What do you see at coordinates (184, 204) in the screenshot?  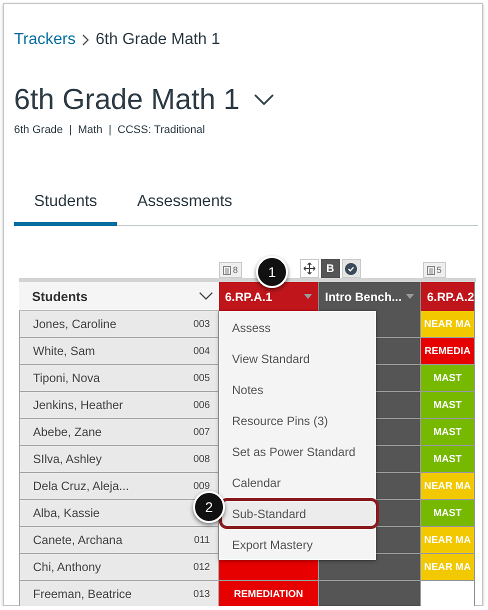 I see `tab: Assessments` at bounding box center [184, 204].